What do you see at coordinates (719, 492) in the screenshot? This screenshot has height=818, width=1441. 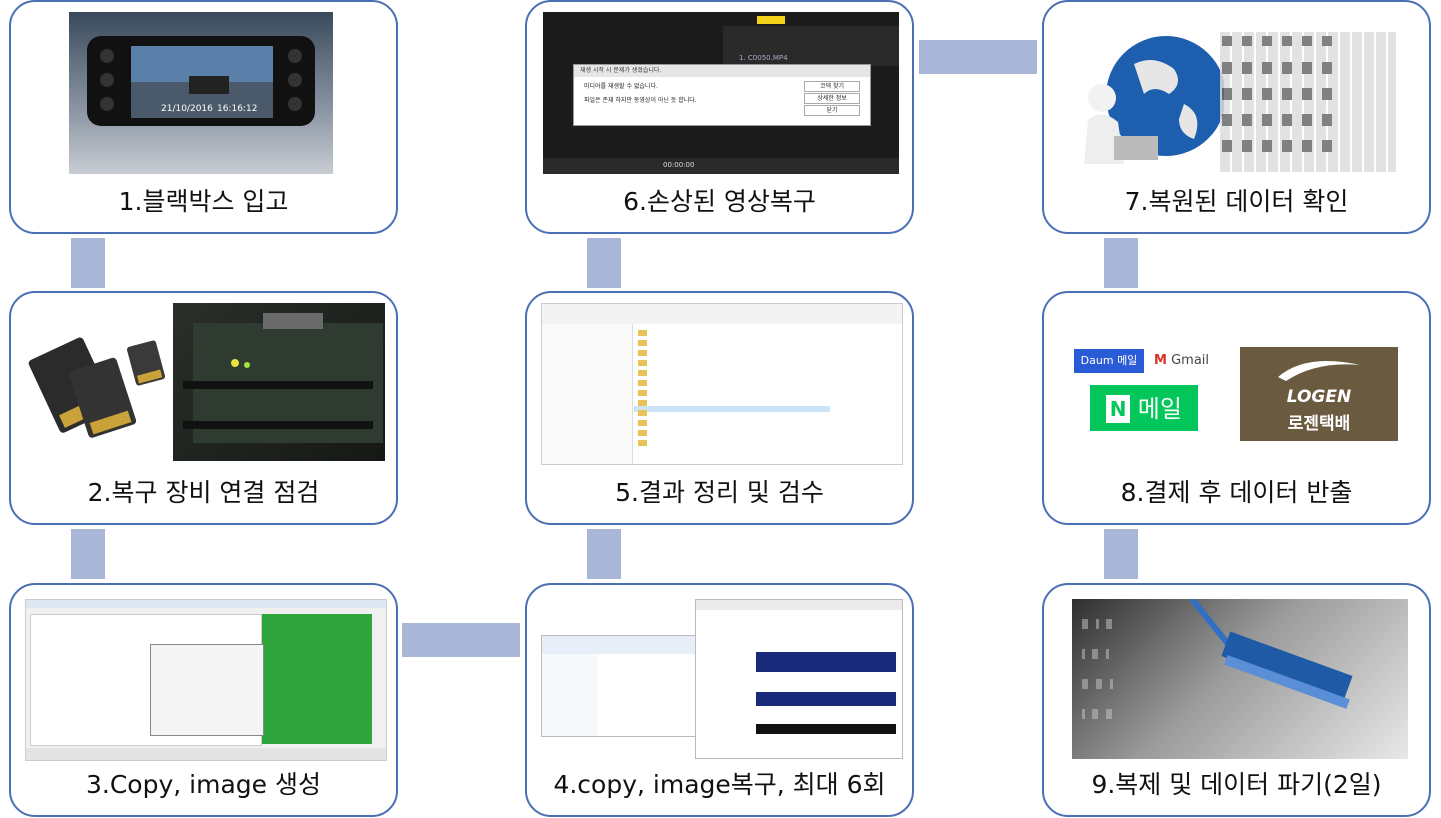 I see `step-5-label: 5.결과 정리 및 검수` at bounding box center [719, 492].